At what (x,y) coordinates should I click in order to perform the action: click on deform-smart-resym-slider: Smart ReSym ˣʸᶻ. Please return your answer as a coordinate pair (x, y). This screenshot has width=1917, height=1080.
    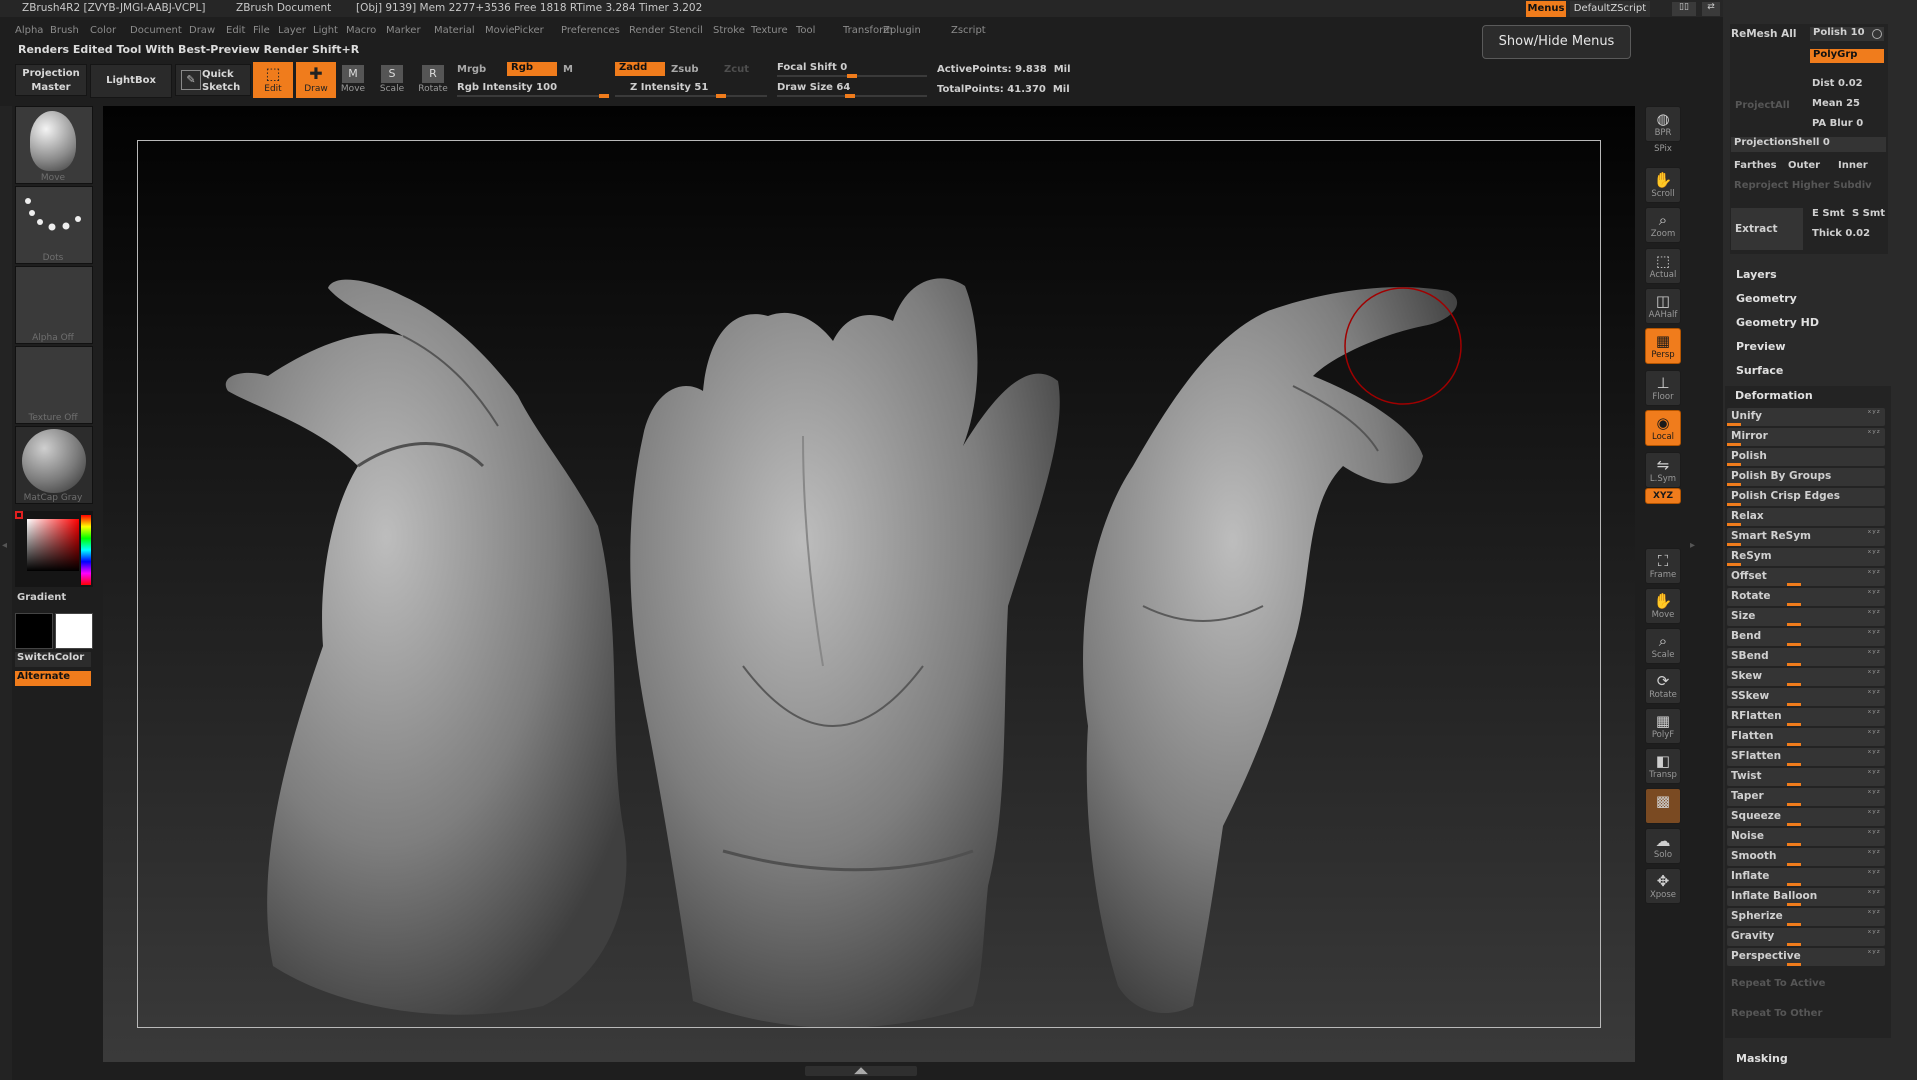
    Looking at the image, I should click on (1806, 537).